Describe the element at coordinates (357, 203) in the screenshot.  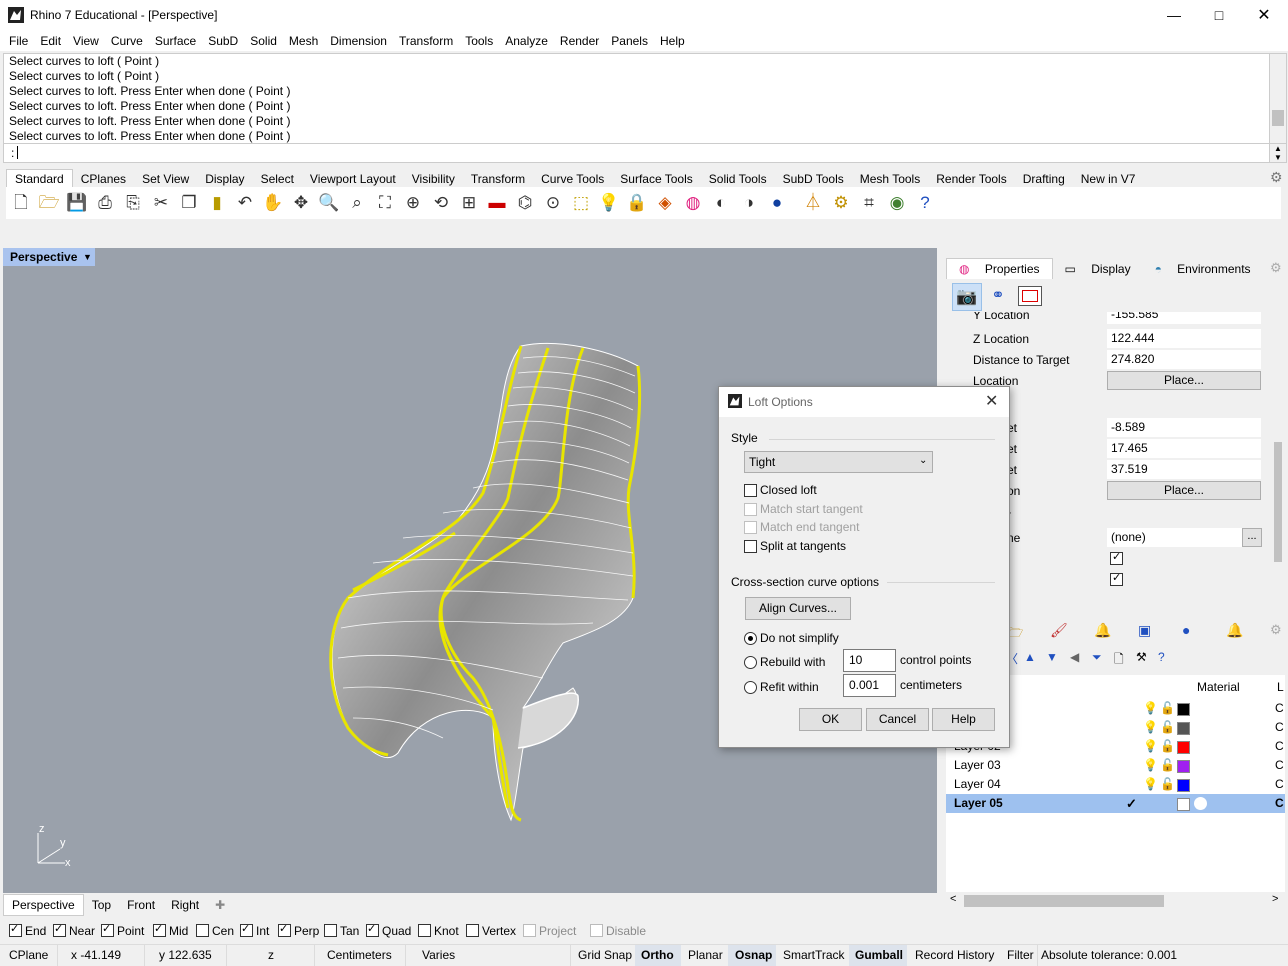
I see `zoom-window-icon: ⌕` at that location.